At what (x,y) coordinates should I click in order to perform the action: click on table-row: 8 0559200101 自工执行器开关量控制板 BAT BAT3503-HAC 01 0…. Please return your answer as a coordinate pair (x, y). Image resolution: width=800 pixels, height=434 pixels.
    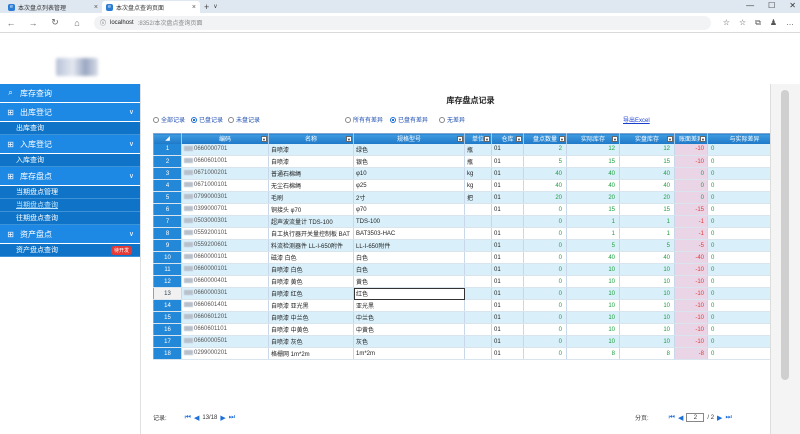
    Looking at the image, I should click on (467, 233).